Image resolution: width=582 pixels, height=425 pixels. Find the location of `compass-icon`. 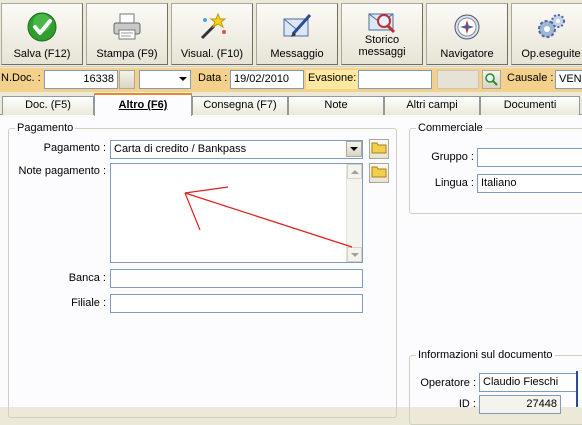

compass-icon is located at coordinates (467, 27).